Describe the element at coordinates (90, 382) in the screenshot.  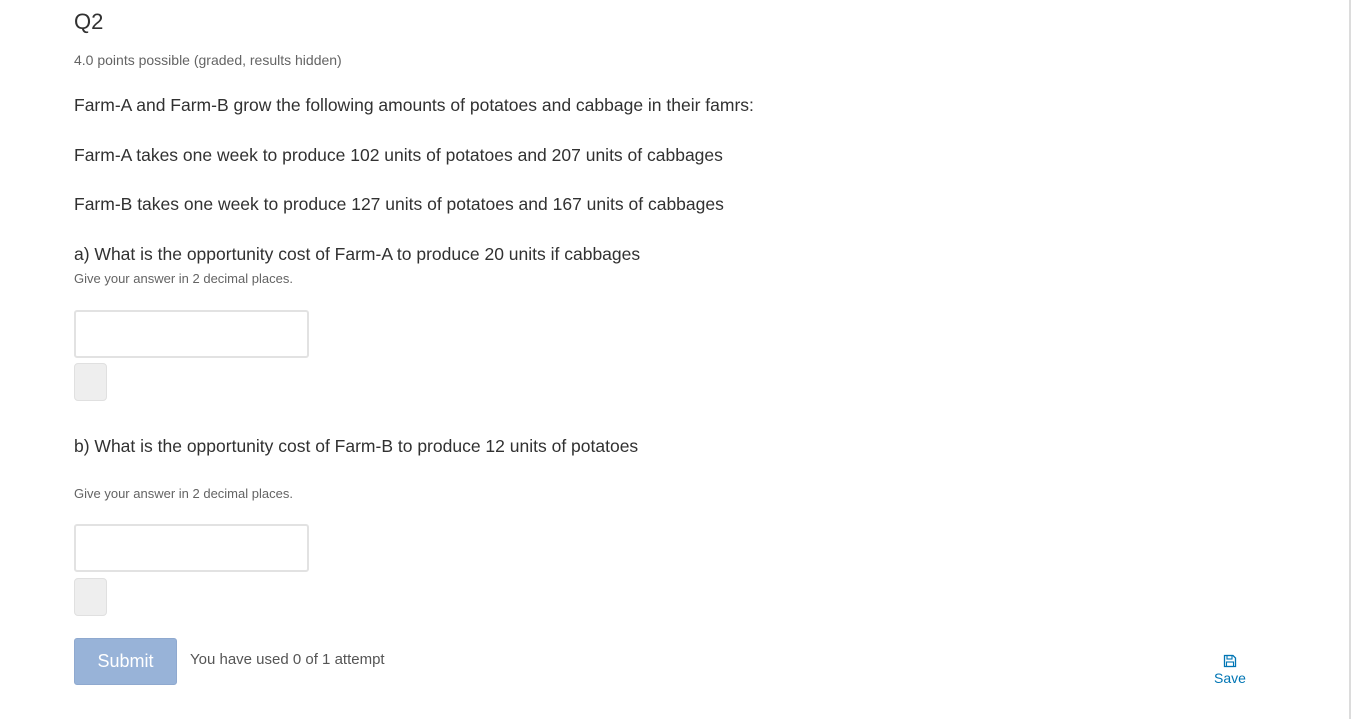
I see `answer-a-status` at that location.